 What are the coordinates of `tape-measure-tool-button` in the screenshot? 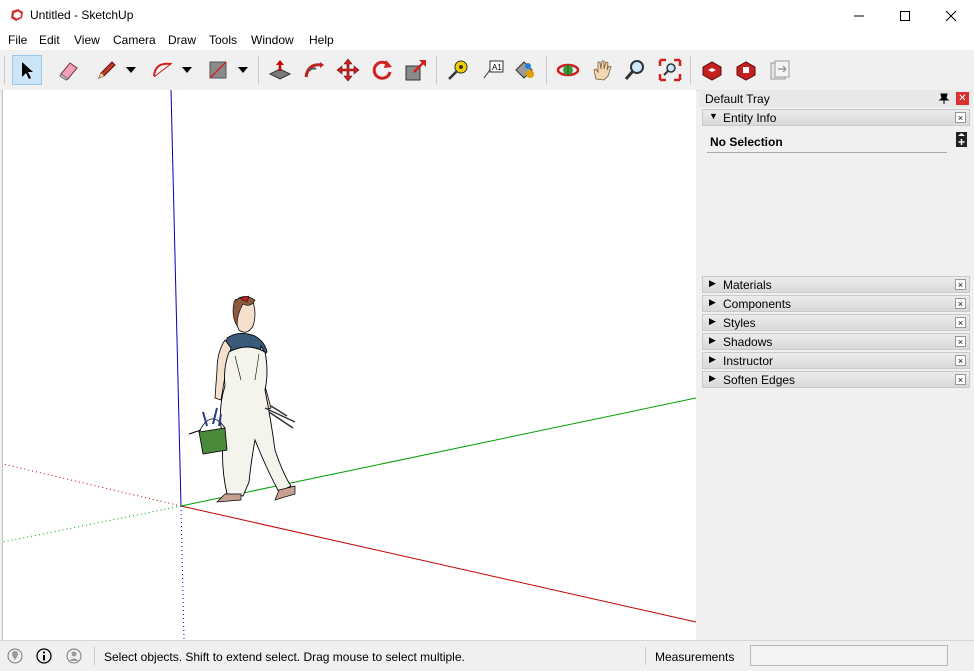 It's located at (458, 70).